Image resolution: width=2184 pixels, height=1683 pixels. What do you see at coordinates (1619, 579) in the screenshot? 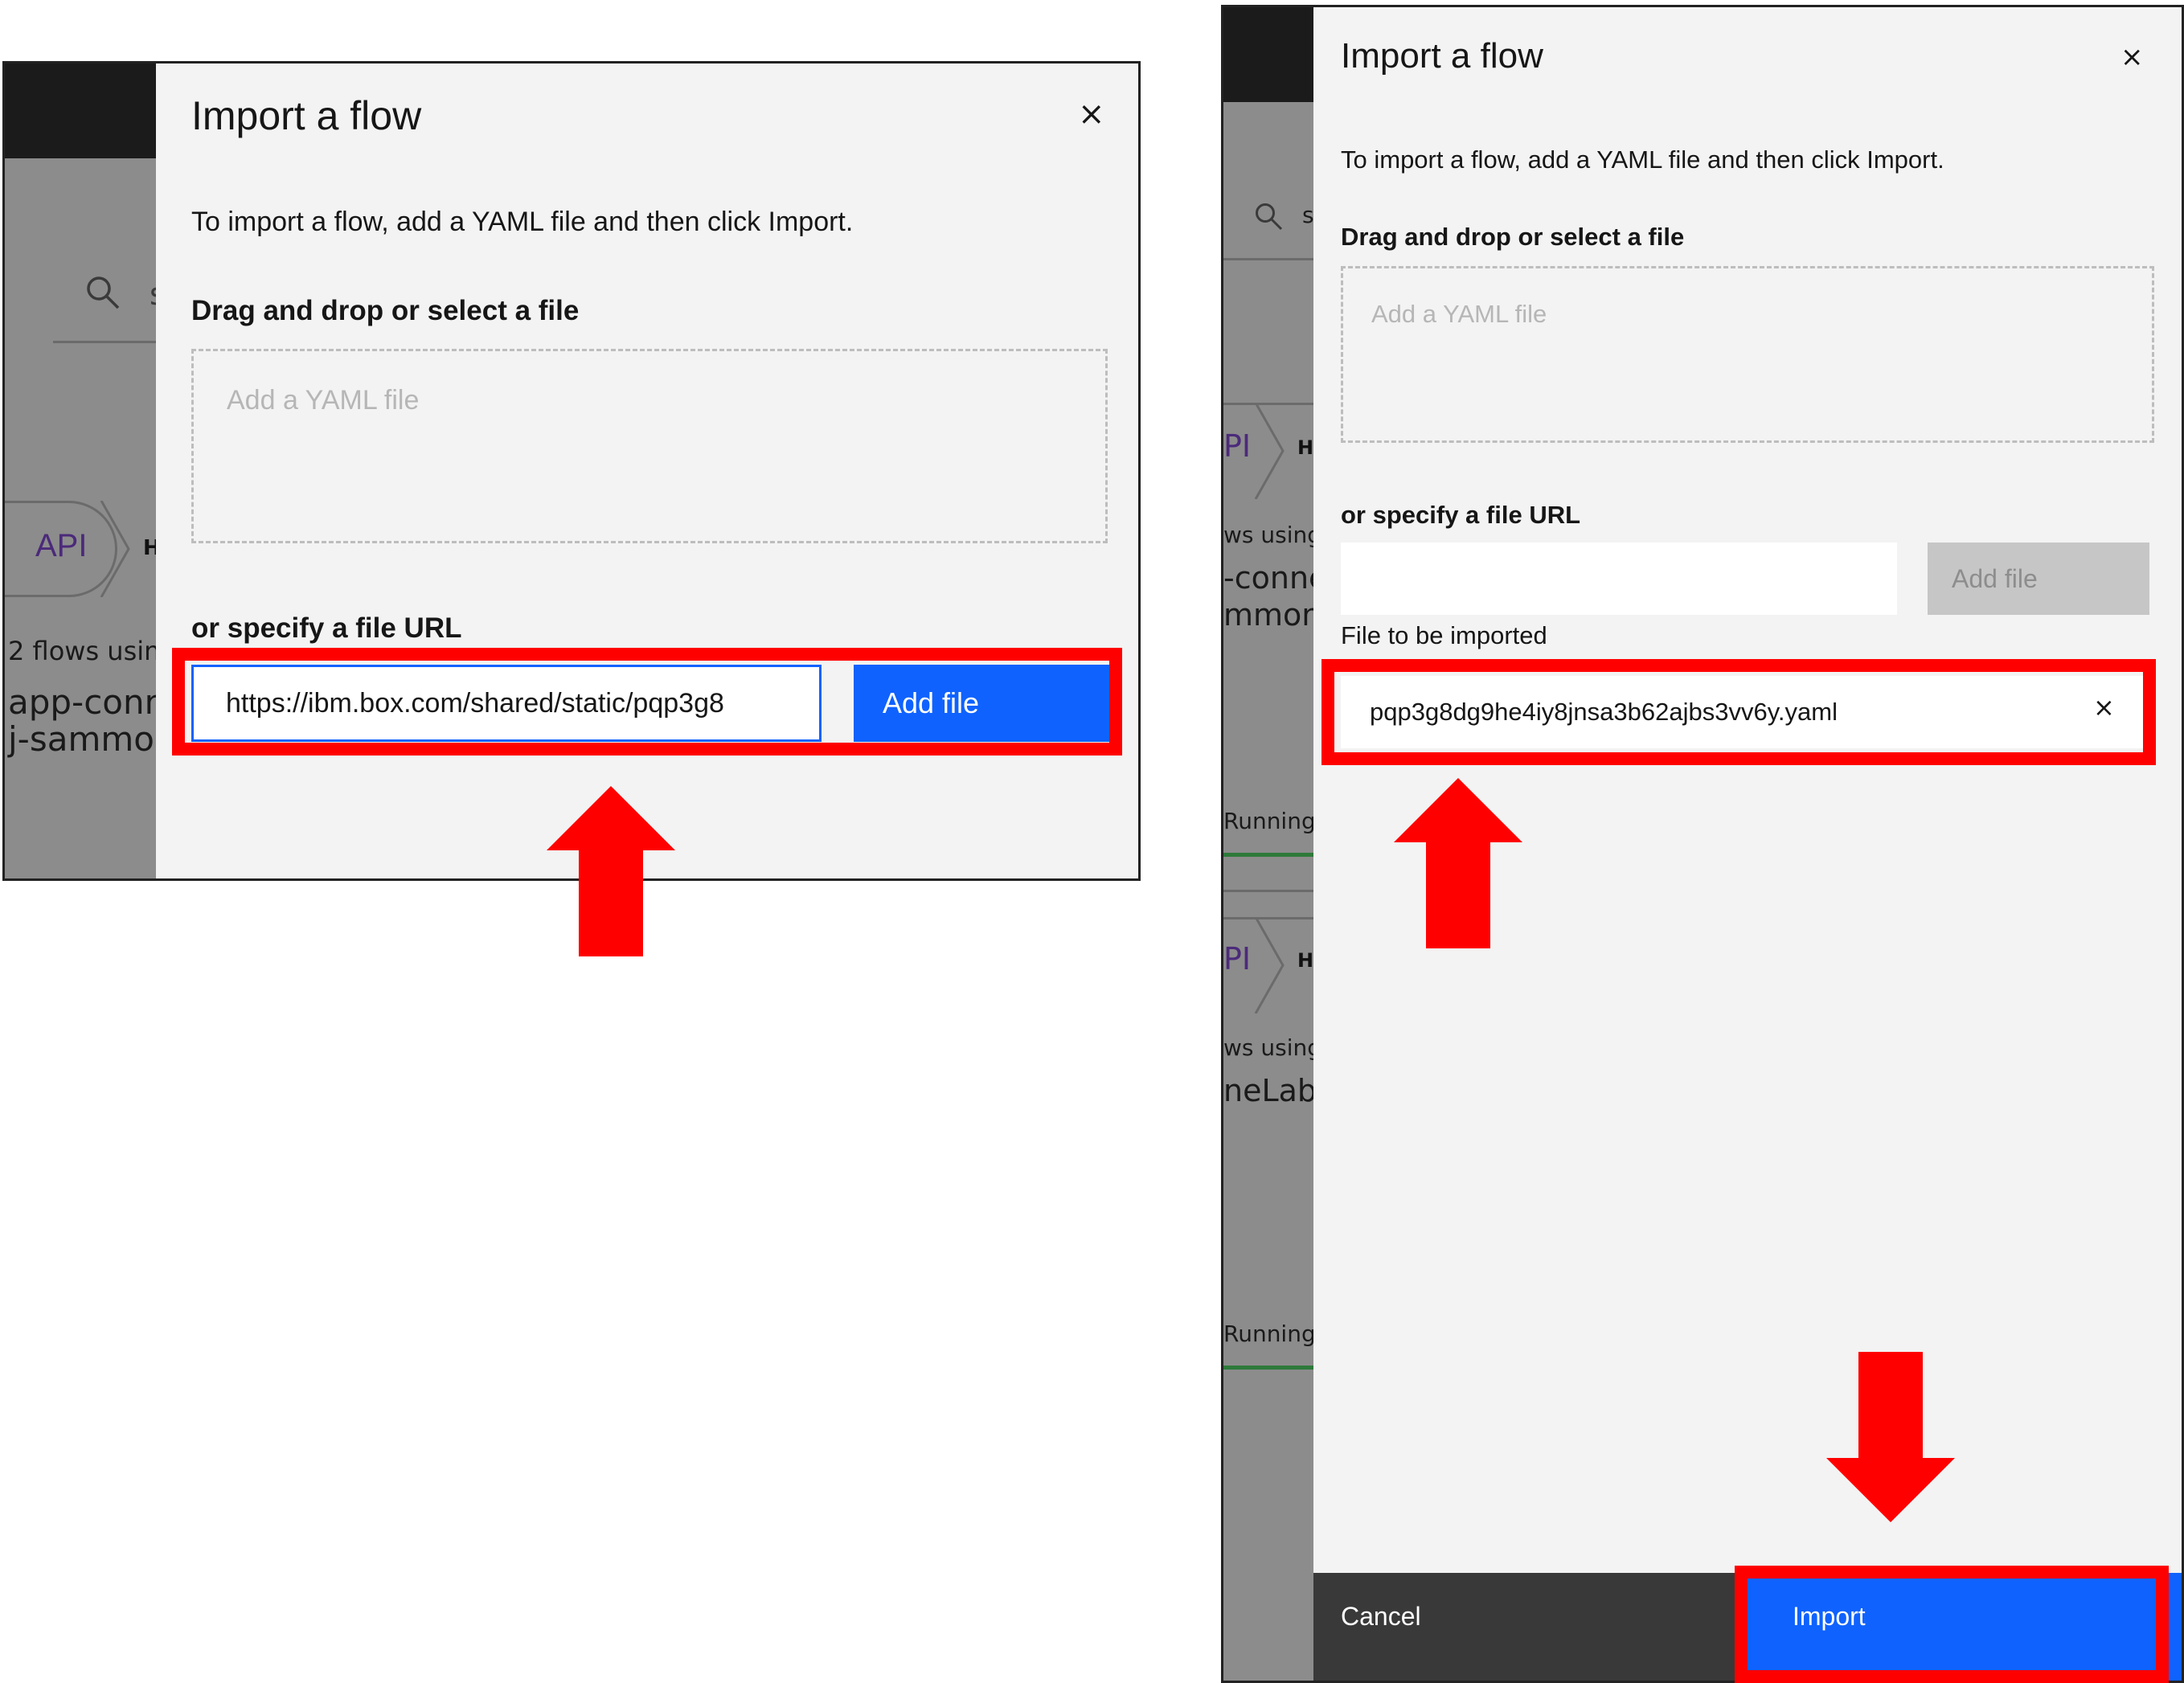
I see `file-url-input` at bounding box center [1619, 579].